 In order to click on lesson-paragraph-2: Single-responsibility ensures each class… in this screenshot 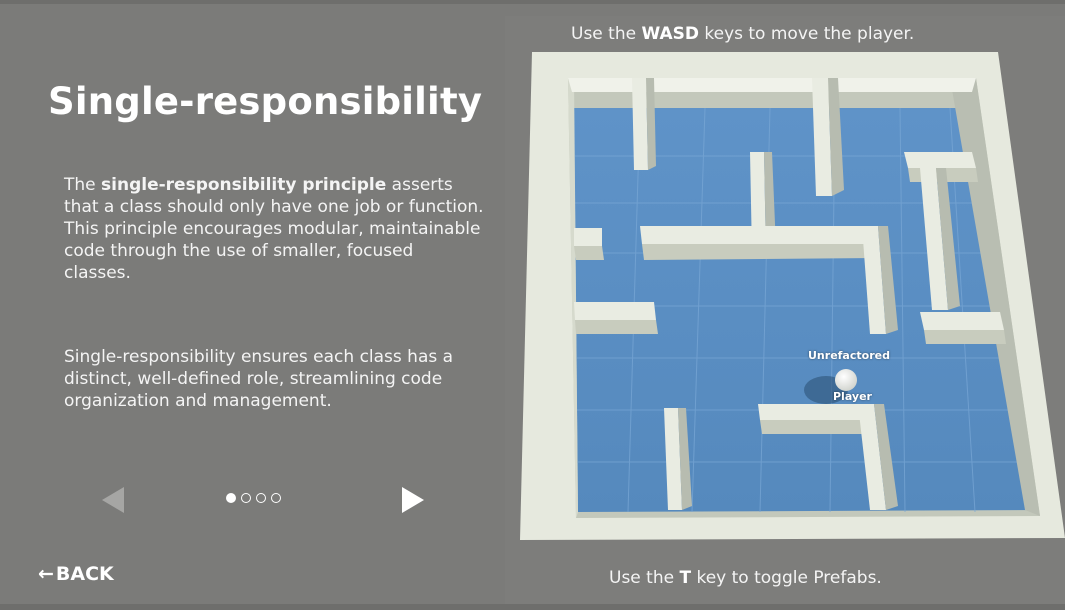, I will do `click(259, 379)`.